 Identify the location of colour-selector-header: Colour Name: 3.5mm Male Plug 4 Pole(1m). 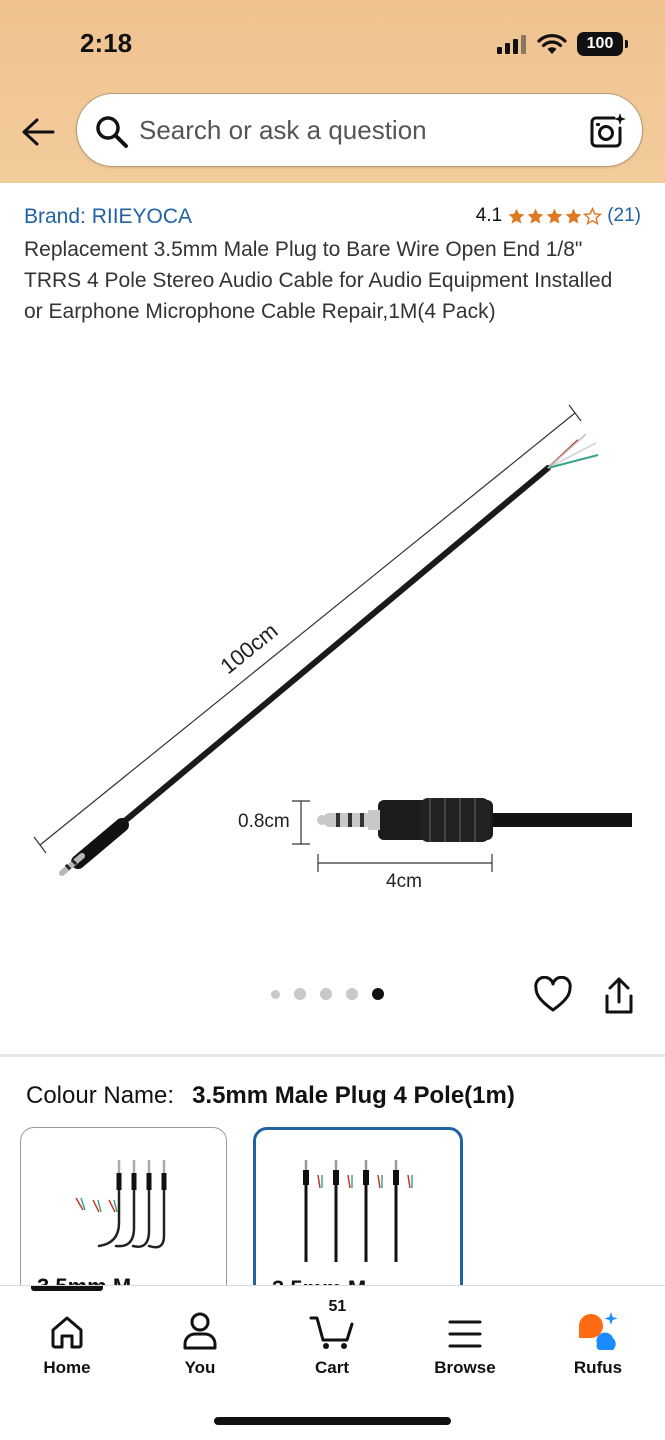
(270, 1096).